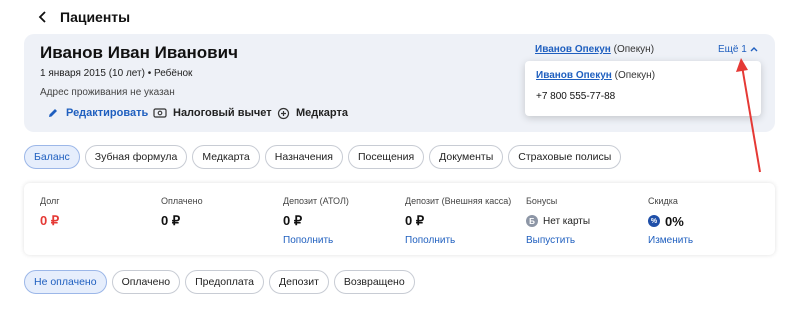  I want to click on medical-icon, so click(283, 113).